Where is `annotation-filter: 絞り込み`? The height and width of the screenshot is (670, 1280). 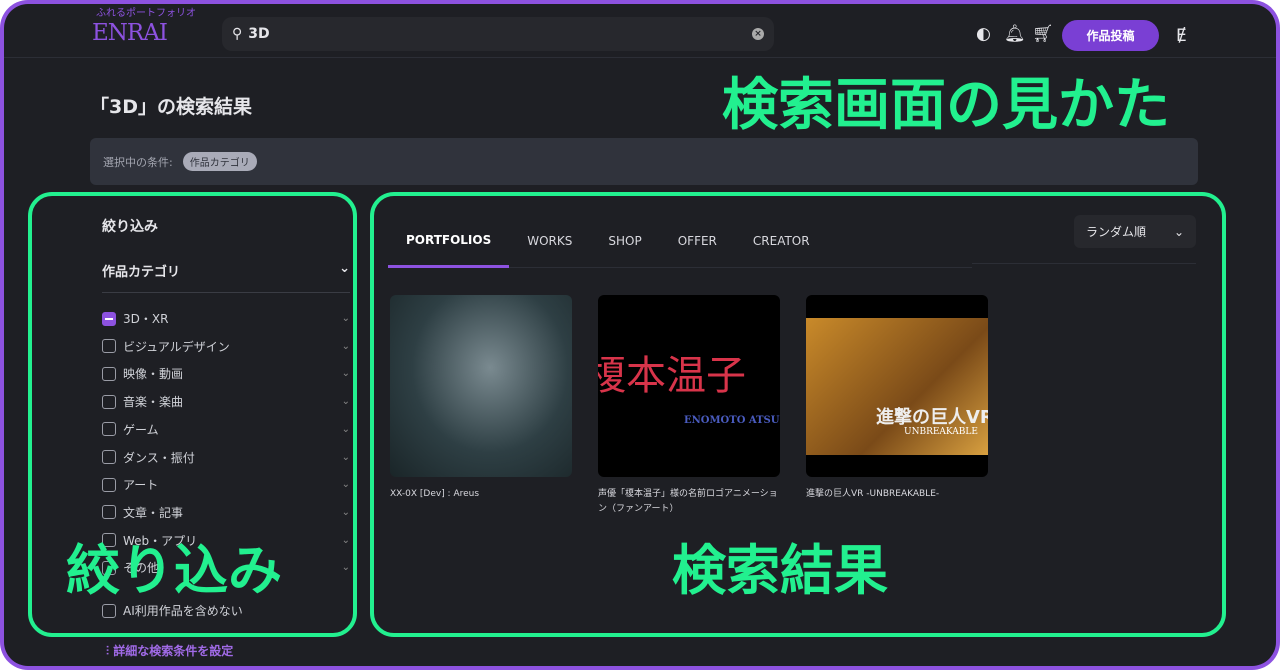
annotation-filter: 絞り込み is located at coordinates (174, 570).